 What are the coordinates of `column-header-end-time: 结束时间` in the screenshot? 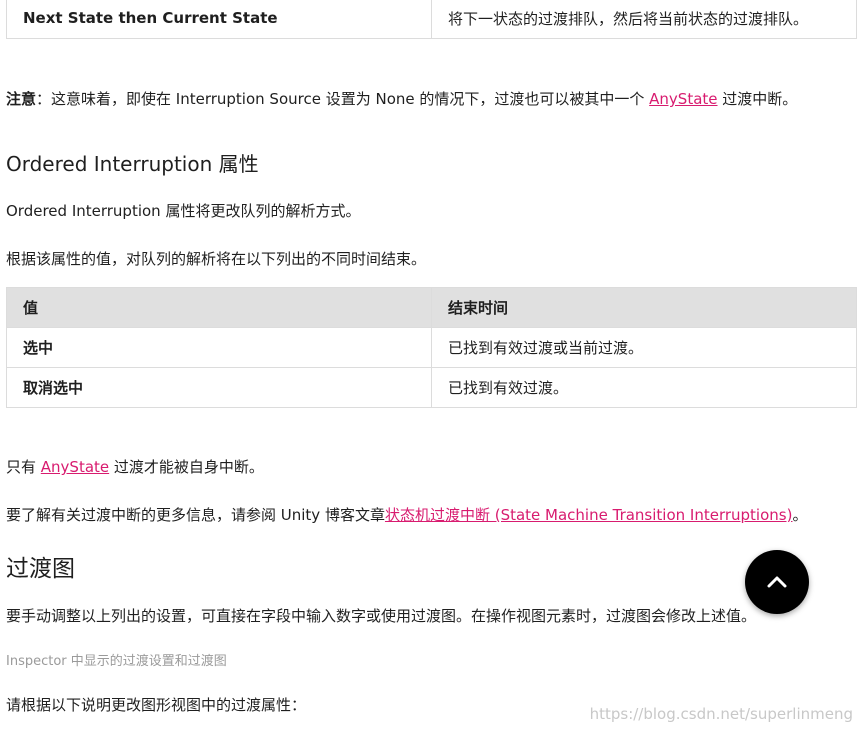 It's located at (644, 307).